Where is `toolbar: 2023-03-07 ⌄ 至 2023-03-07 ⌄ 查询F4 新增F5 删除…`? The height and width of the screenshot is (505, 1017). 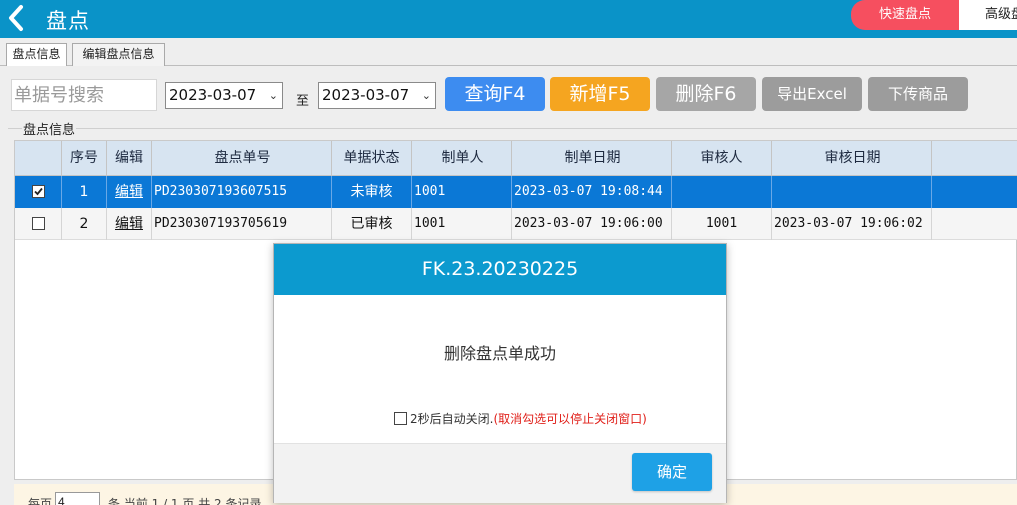
toolbar: 2023-03-07 ⌄ 至 2023-03-07 ⌄ 查询F4 新增F5 删除… is located at coordinates (508, 93).